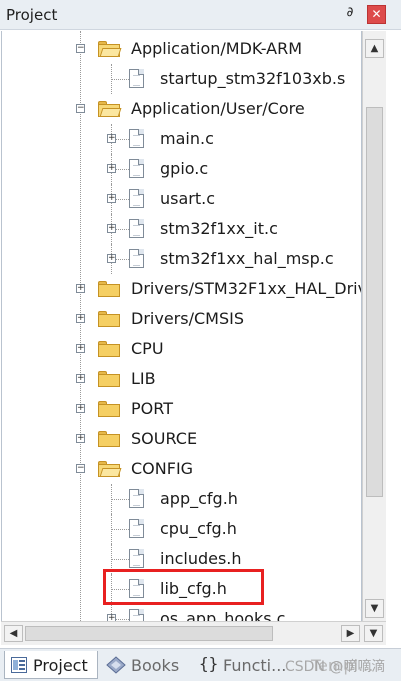 The height and width of the screenshot is (681, 401). Describe the element at coordinates (219, 228) in the screenshot. I see `tree-file-label: stm32f1xx_it.c` at that location.